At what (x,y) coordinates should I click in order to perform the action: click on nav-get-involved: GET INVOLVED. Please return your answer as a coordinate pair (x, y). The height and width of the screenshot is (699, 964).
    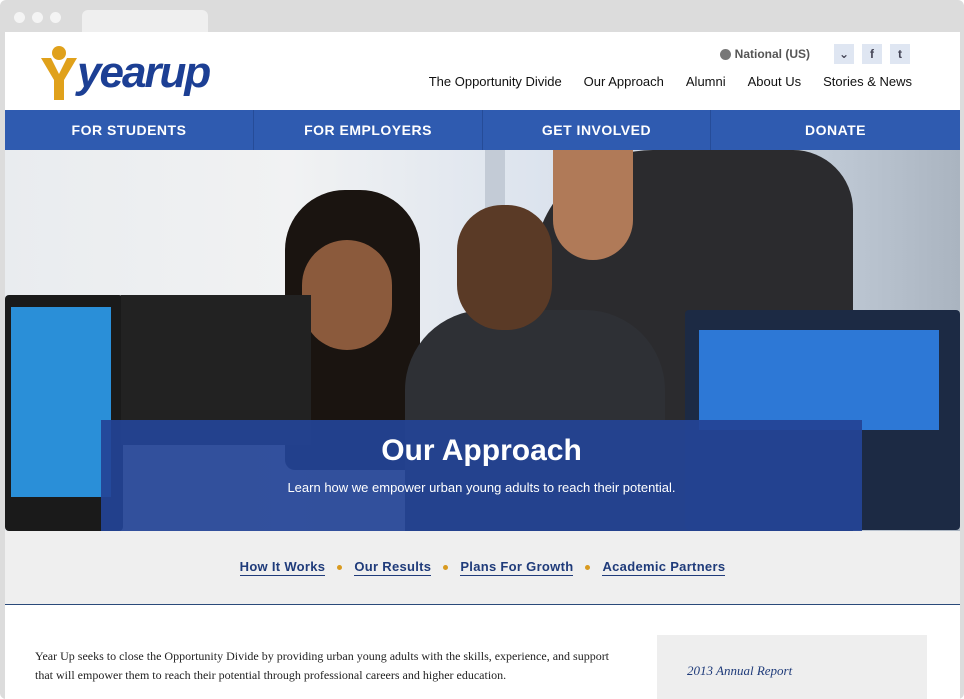
    Looking at the image, I should click on (597, 130).